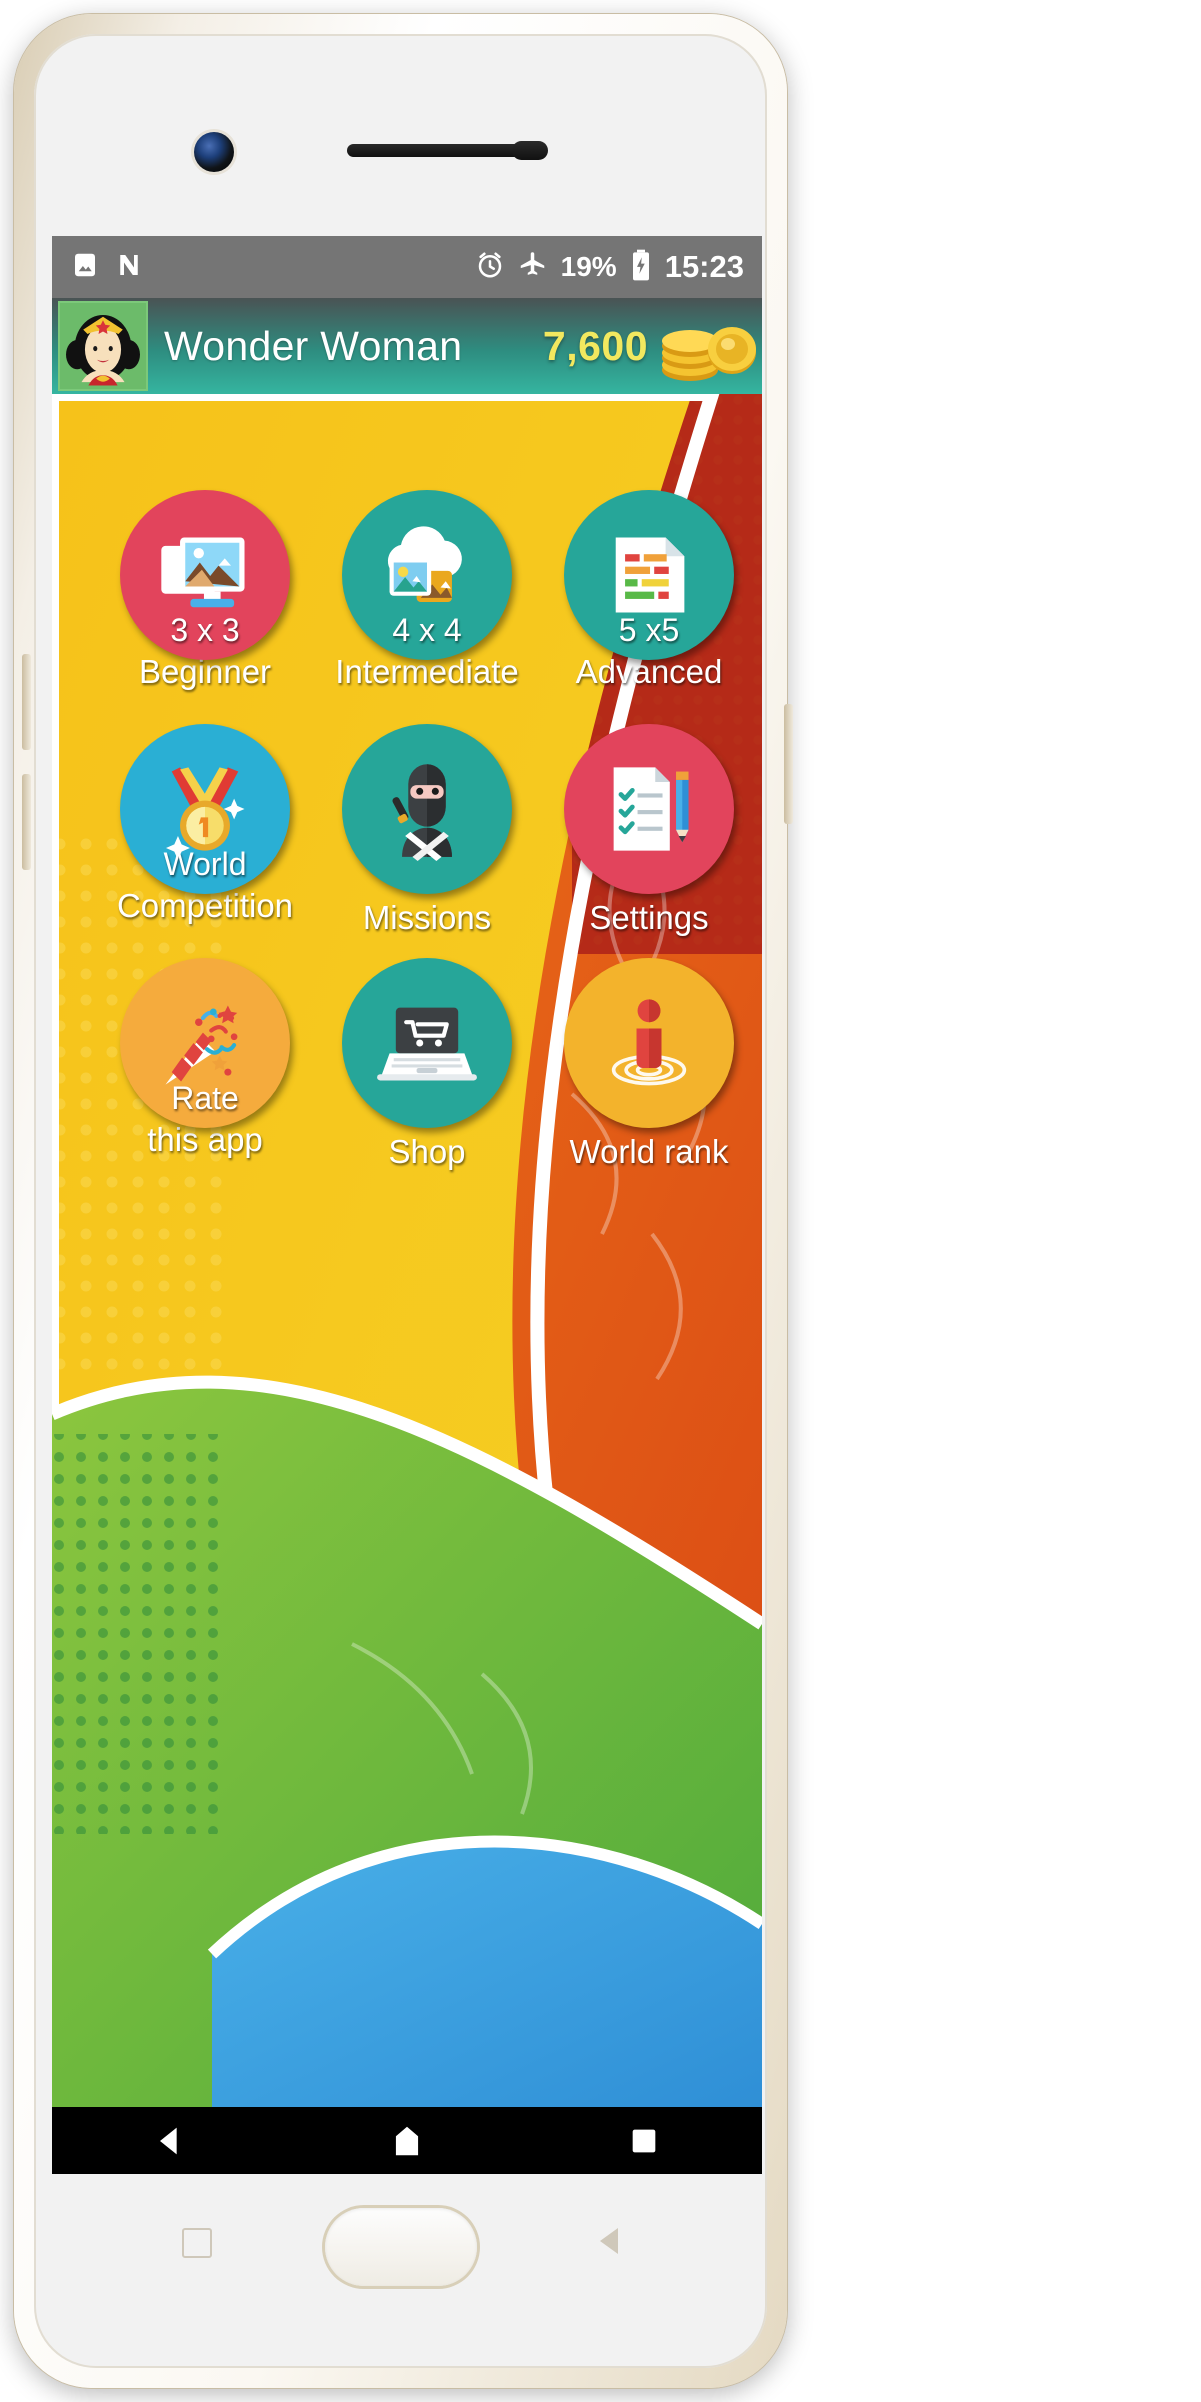  What do you see at coordinates (427, 917) in the screenshot?
I see `tile-label: Missions` at bounding box center [427, 917].